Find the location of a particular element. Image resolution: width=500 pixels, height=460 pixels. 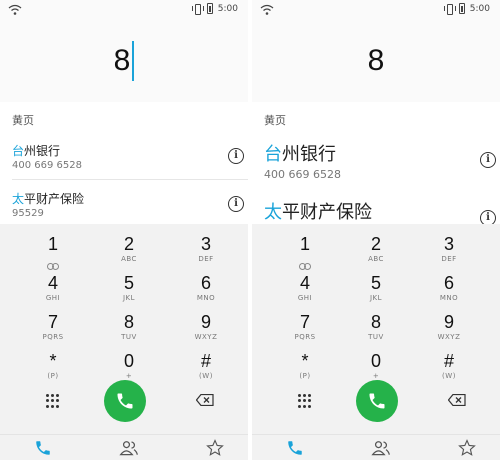

search-results: 黄页 台州银行 400 669 6528 i 太平财产保险 i is located at coordinates (376, 164).